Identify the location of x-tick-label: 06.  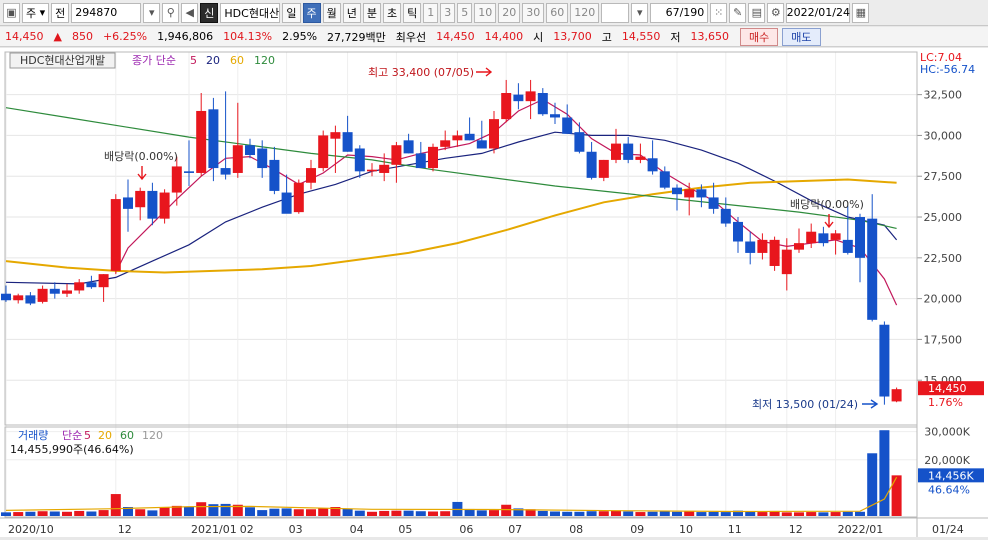
(466, 529).